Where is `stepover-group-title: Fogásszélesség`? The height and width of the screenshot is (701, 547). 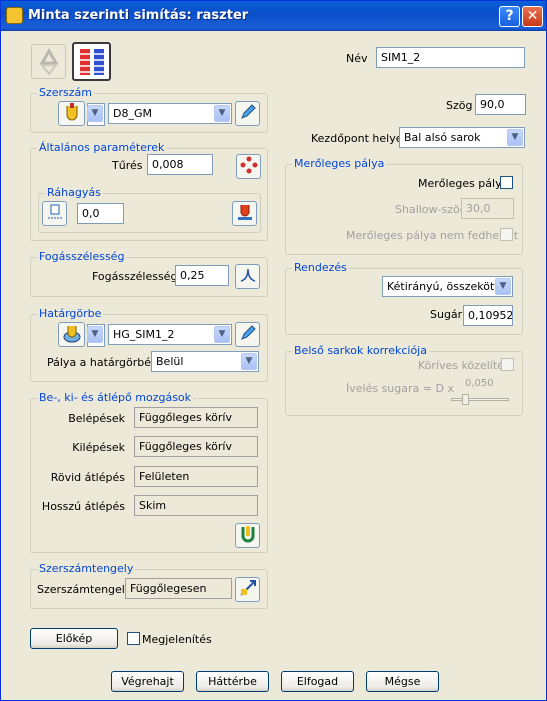
stepover-group-title: Fogásszélesség is located at coordinates (82, 256).